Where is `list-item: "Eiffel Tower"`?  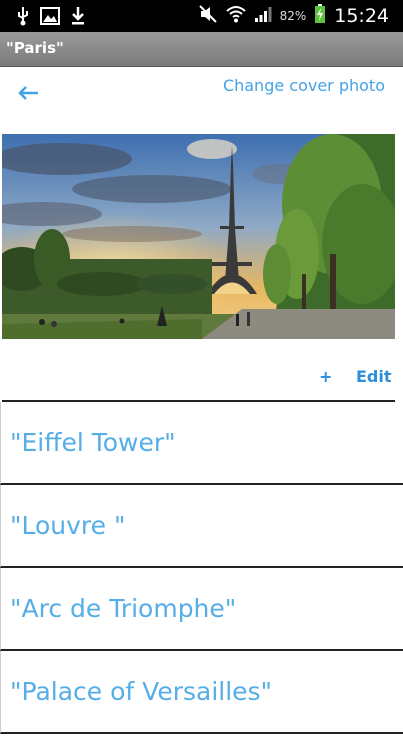 list-item: "Eiffel Tower" is located at coordinates (201, 443).